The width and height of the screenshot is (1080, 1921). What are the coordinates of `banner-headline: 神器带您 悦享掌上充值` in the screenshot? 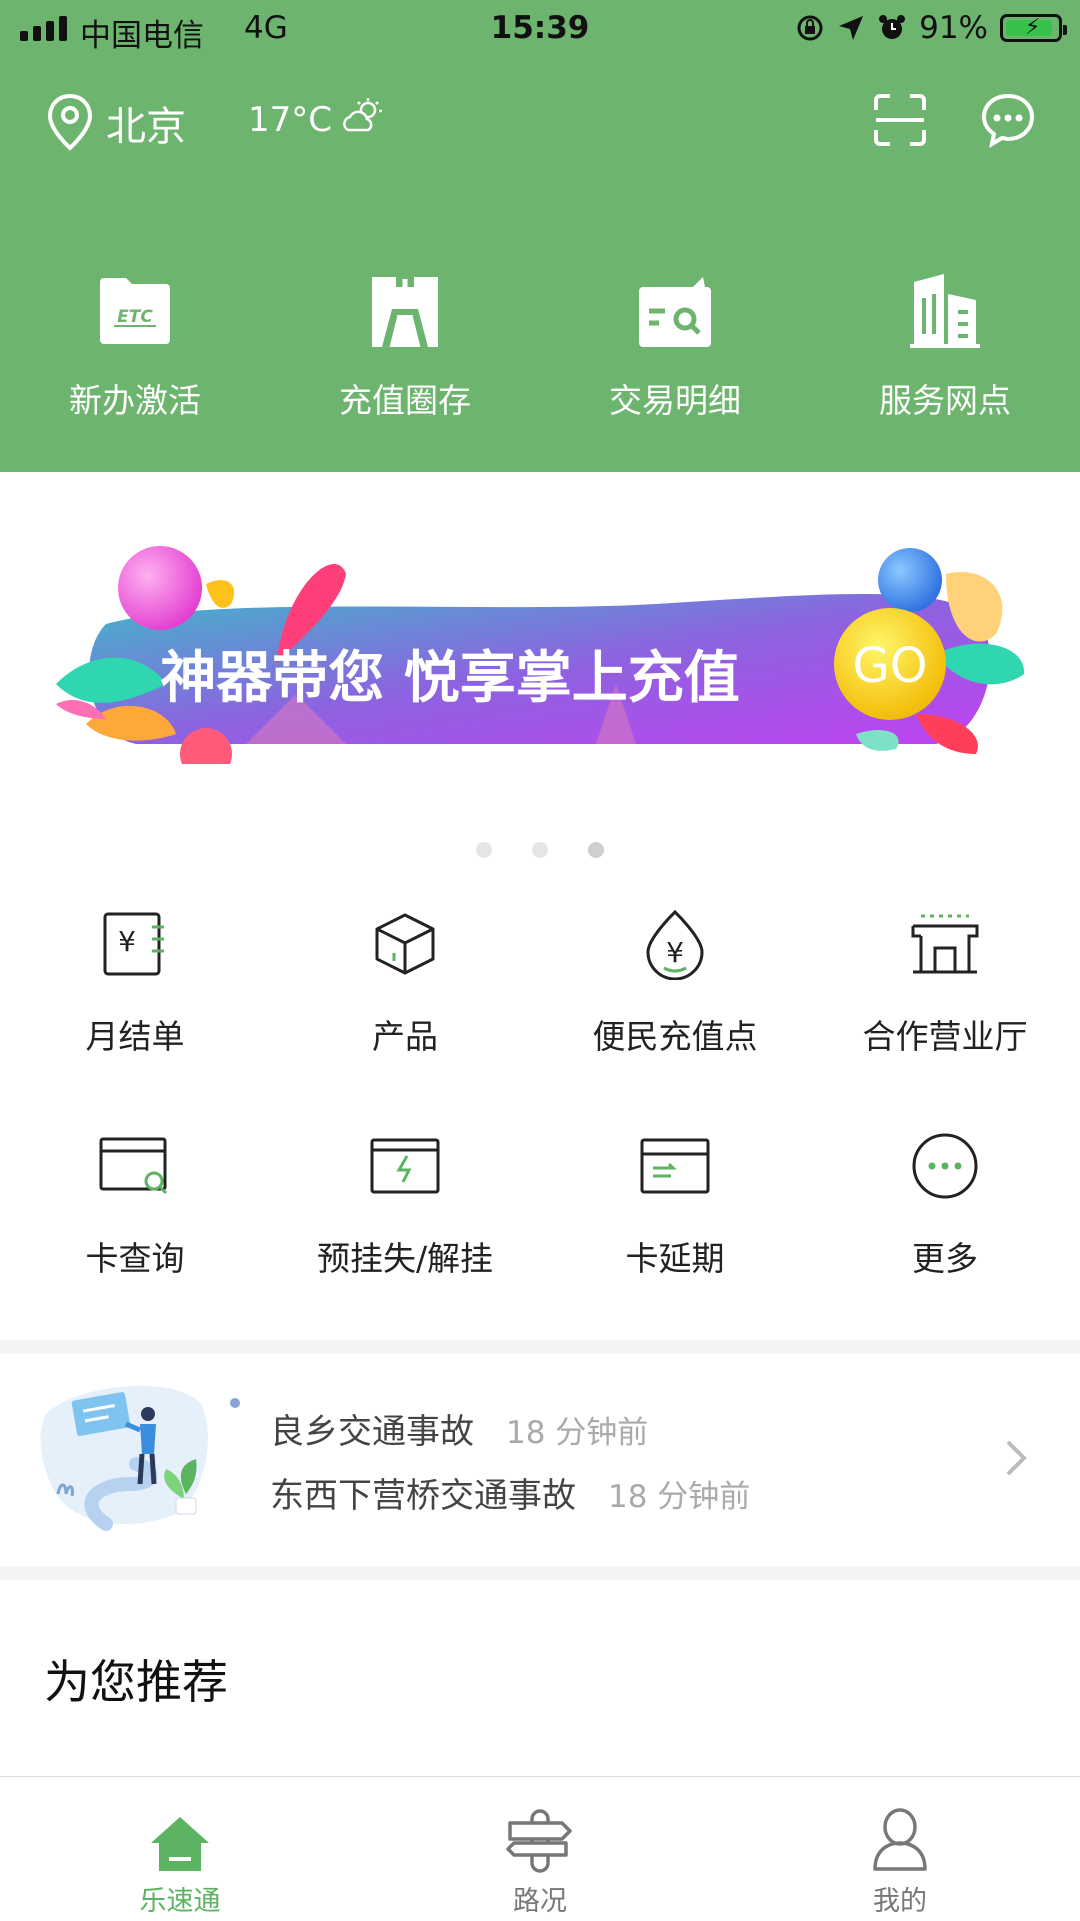 It's located at (450, 678).